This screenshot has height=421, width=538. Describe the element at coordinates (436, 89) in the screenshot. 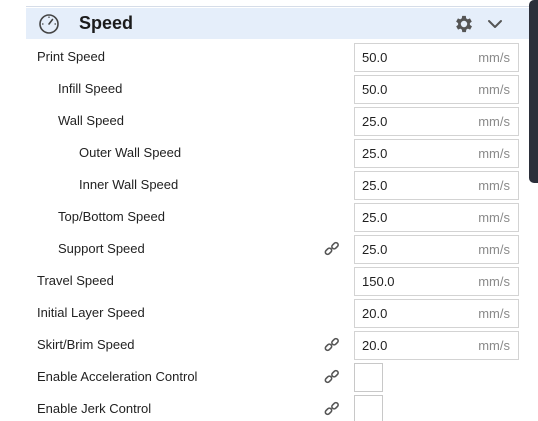

I see `infill-speed-input: 50.0 mm/s` at that location.